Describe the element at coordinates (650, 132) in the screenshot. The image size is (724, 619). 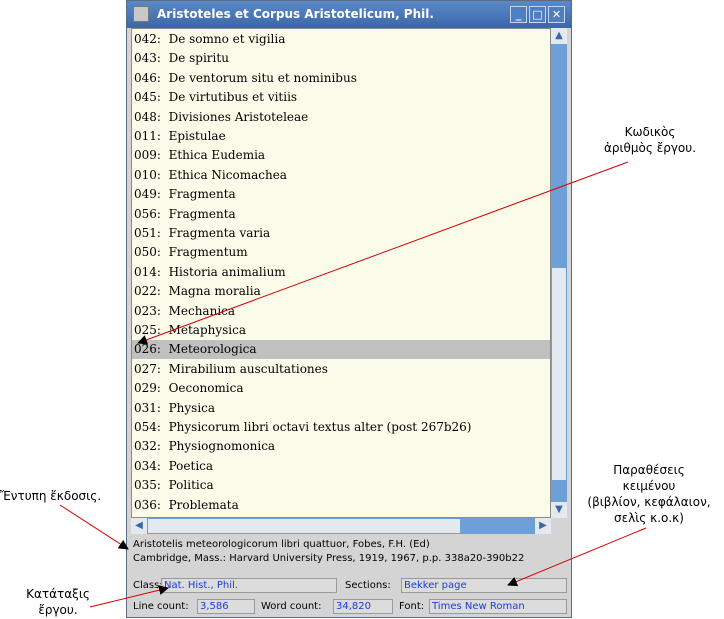
I see `annotation-work-code-line1: Κωδικὸς` at that location.